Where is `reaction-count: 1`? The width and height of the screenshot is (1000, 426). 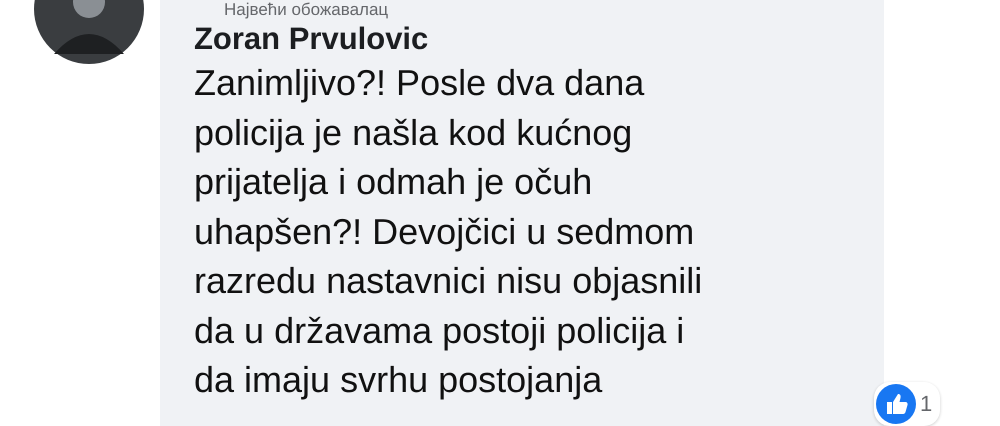 reaction-count: 1 is located at coordinates (926, 404).